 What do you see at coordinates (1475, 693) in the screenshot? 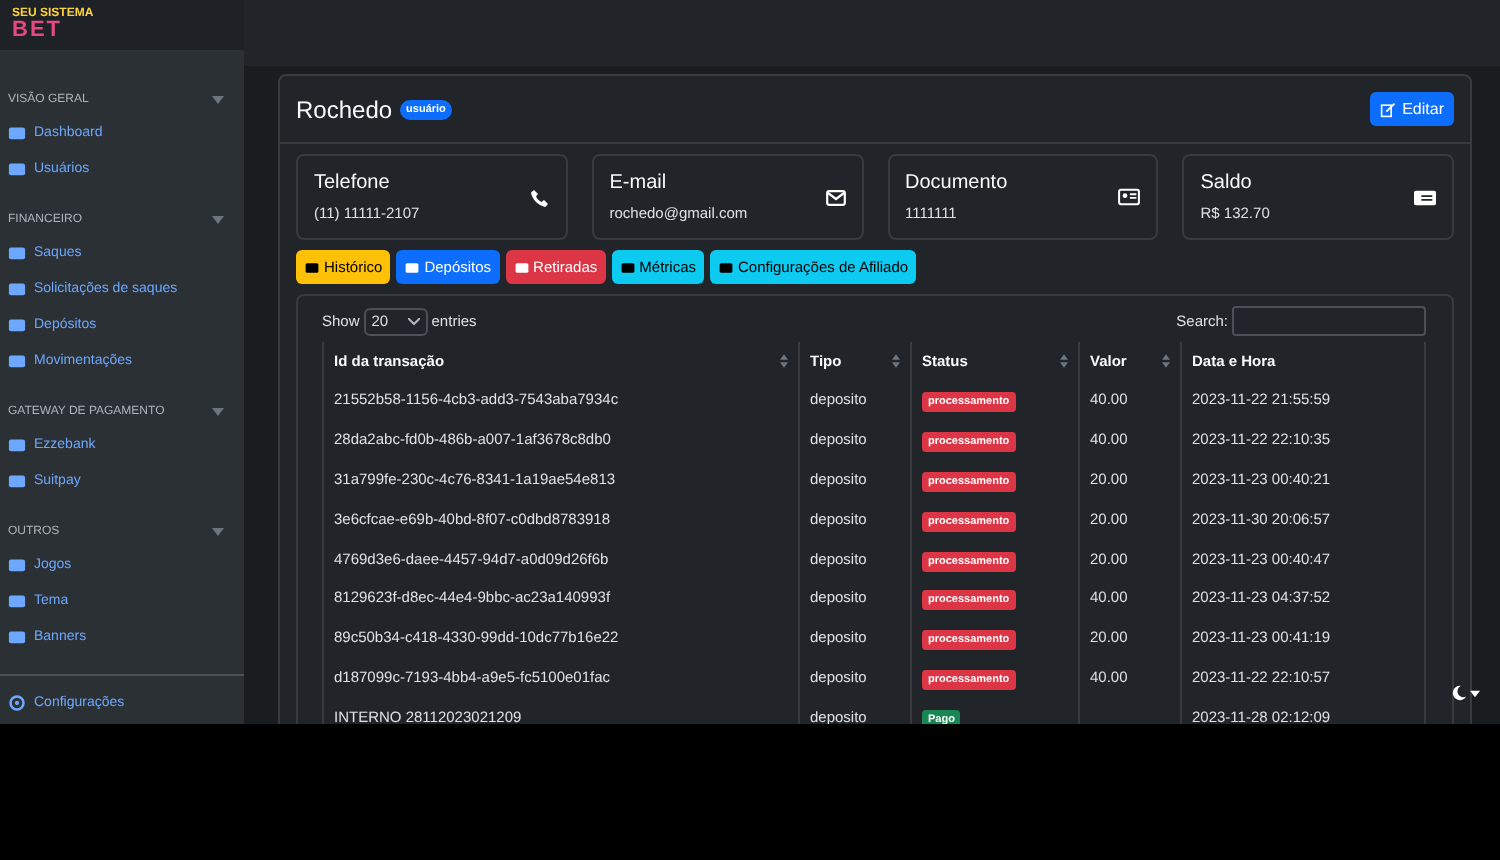
I see `caret-icon` at bounding box center [1475, 693].